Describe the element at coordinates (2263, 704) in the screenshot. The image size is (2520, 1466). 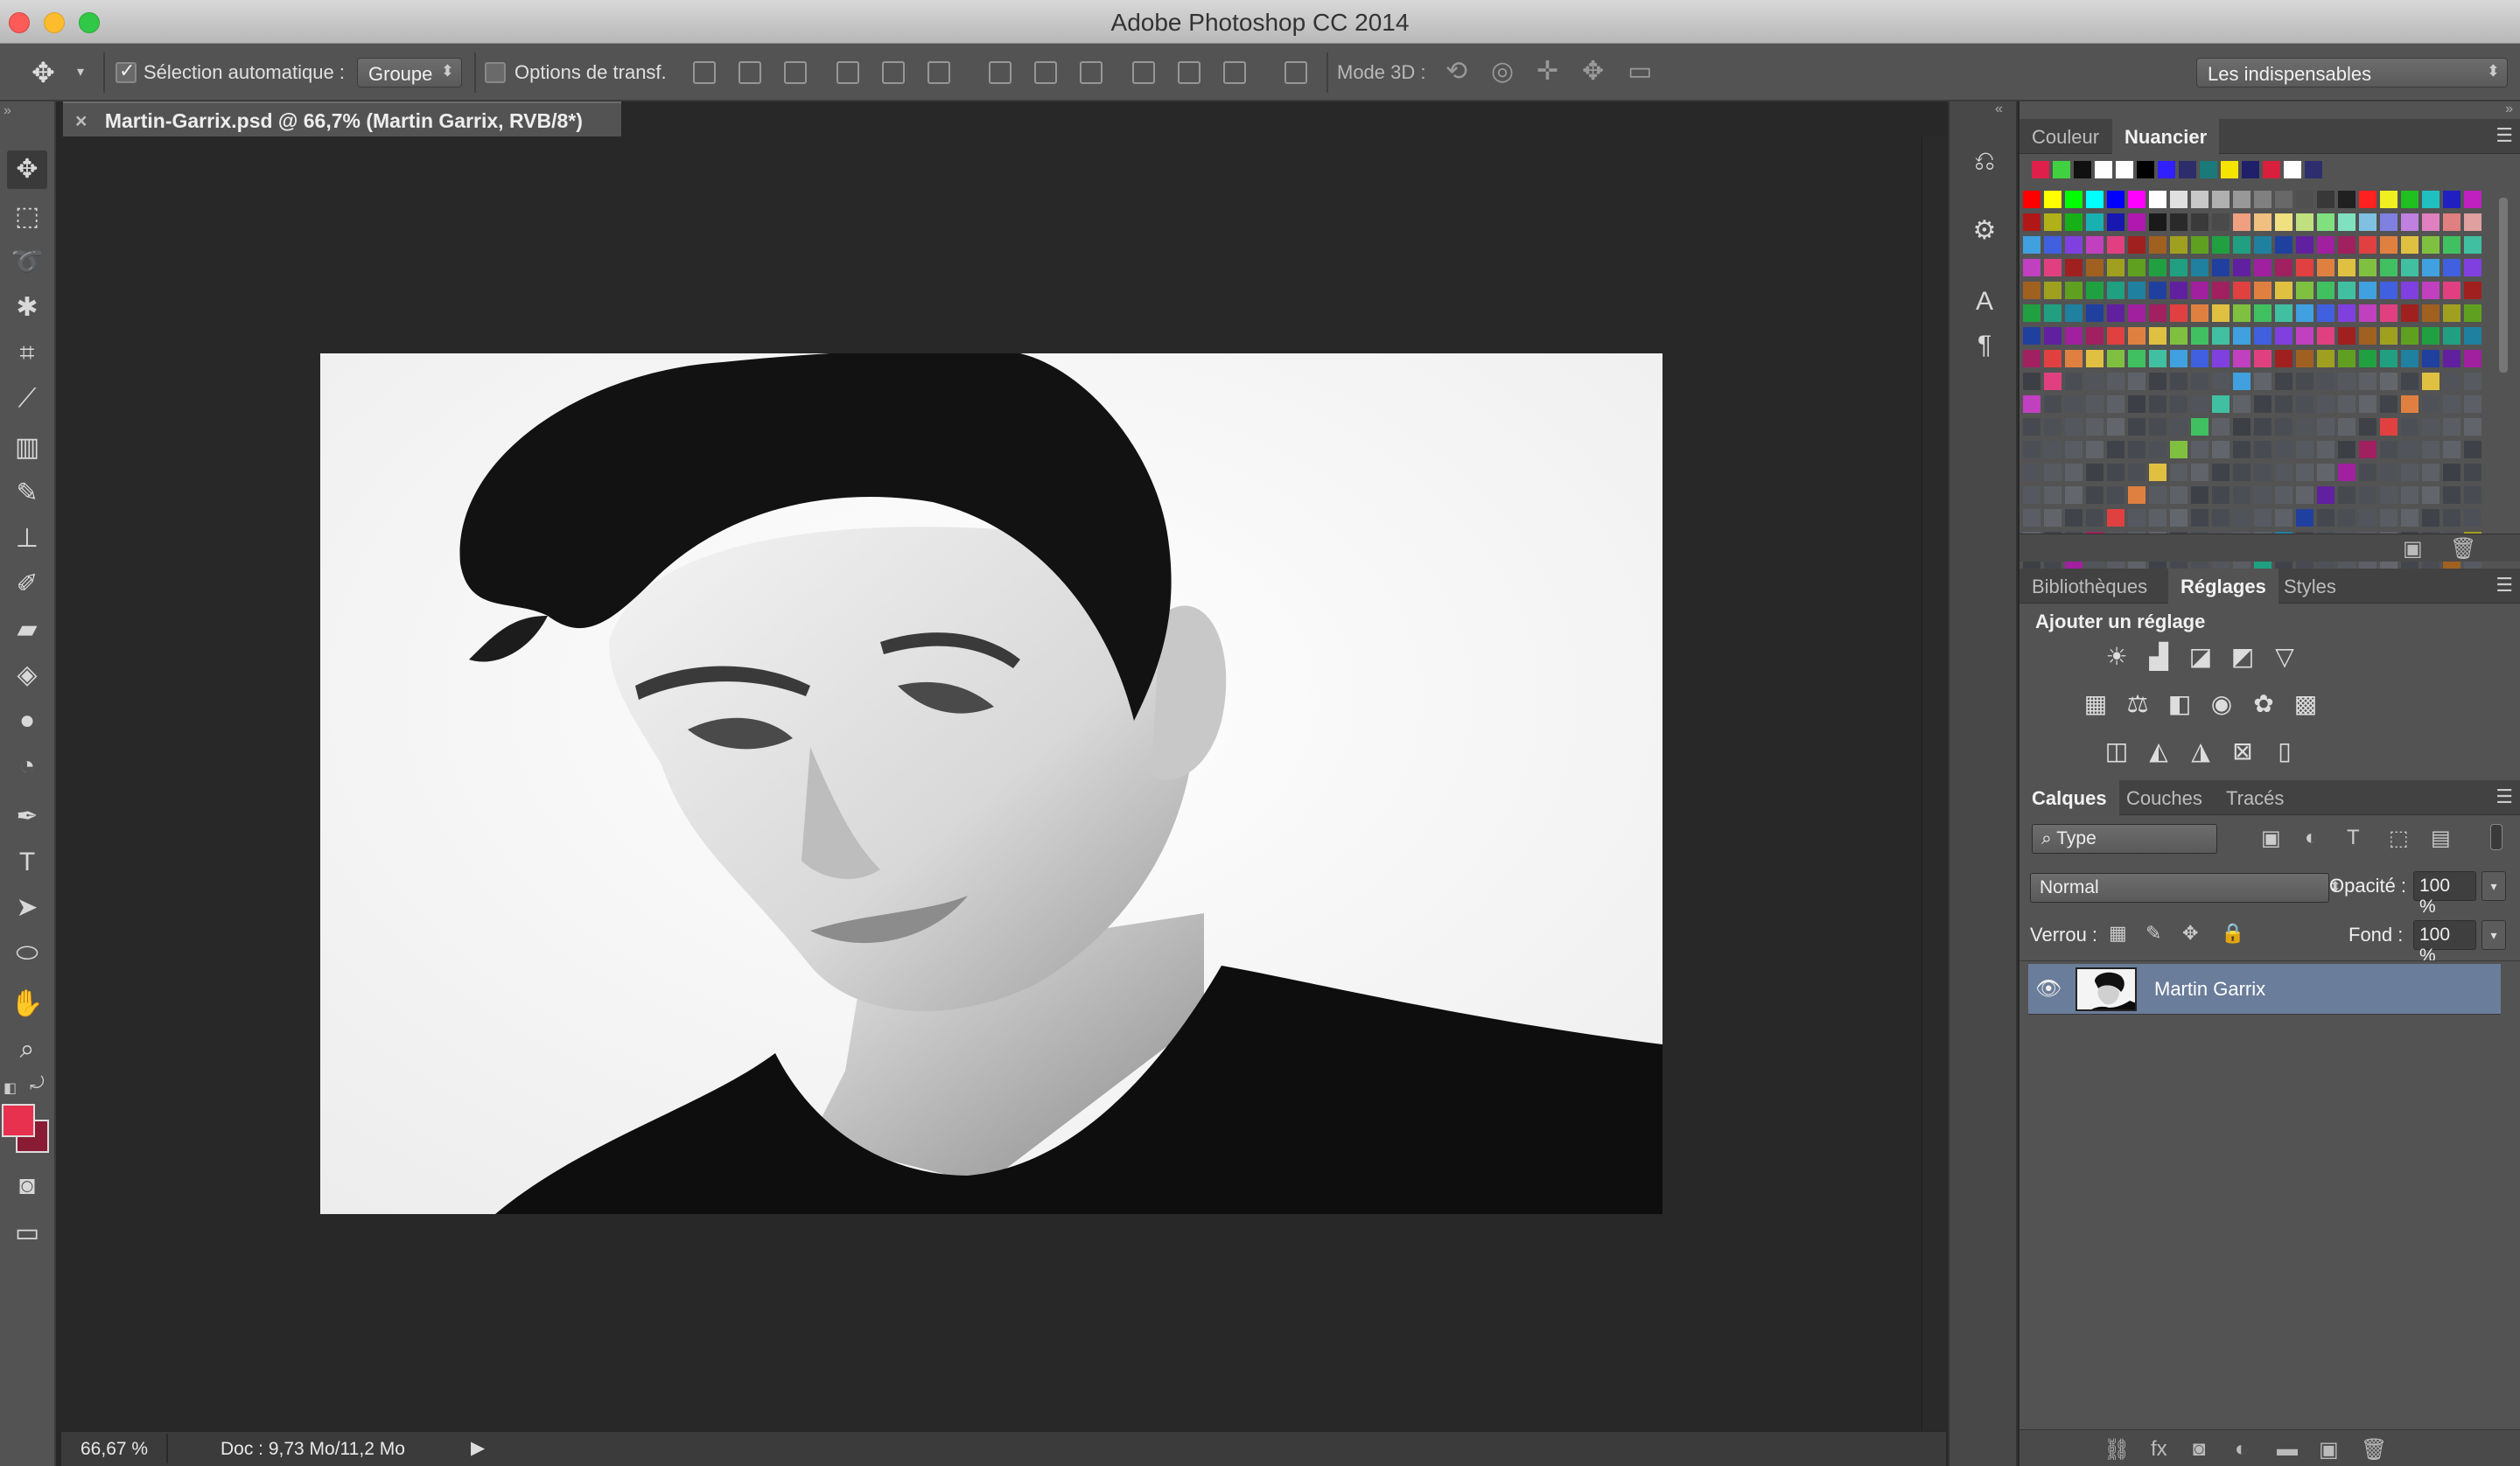
I see `channel-mixer-icon: ✿` at that location.